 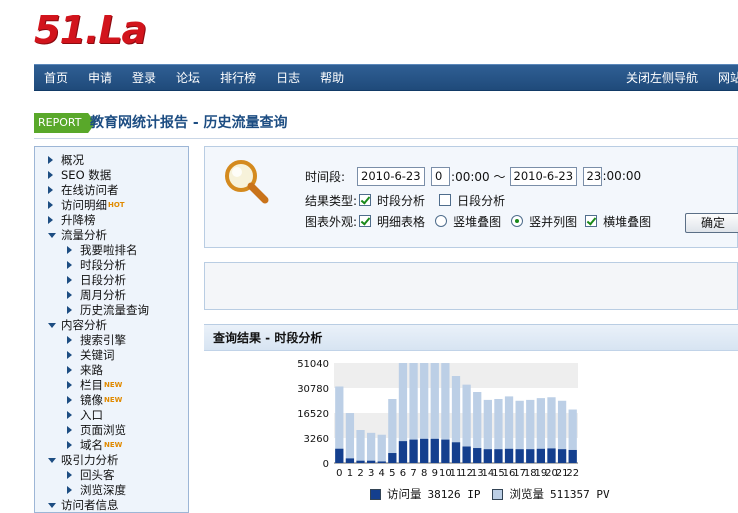 I want to click on appearance-row: 图表外观: 明细表格 竖堆叠图 竖并列图 横堆叠图, so click(x=478, y=221).